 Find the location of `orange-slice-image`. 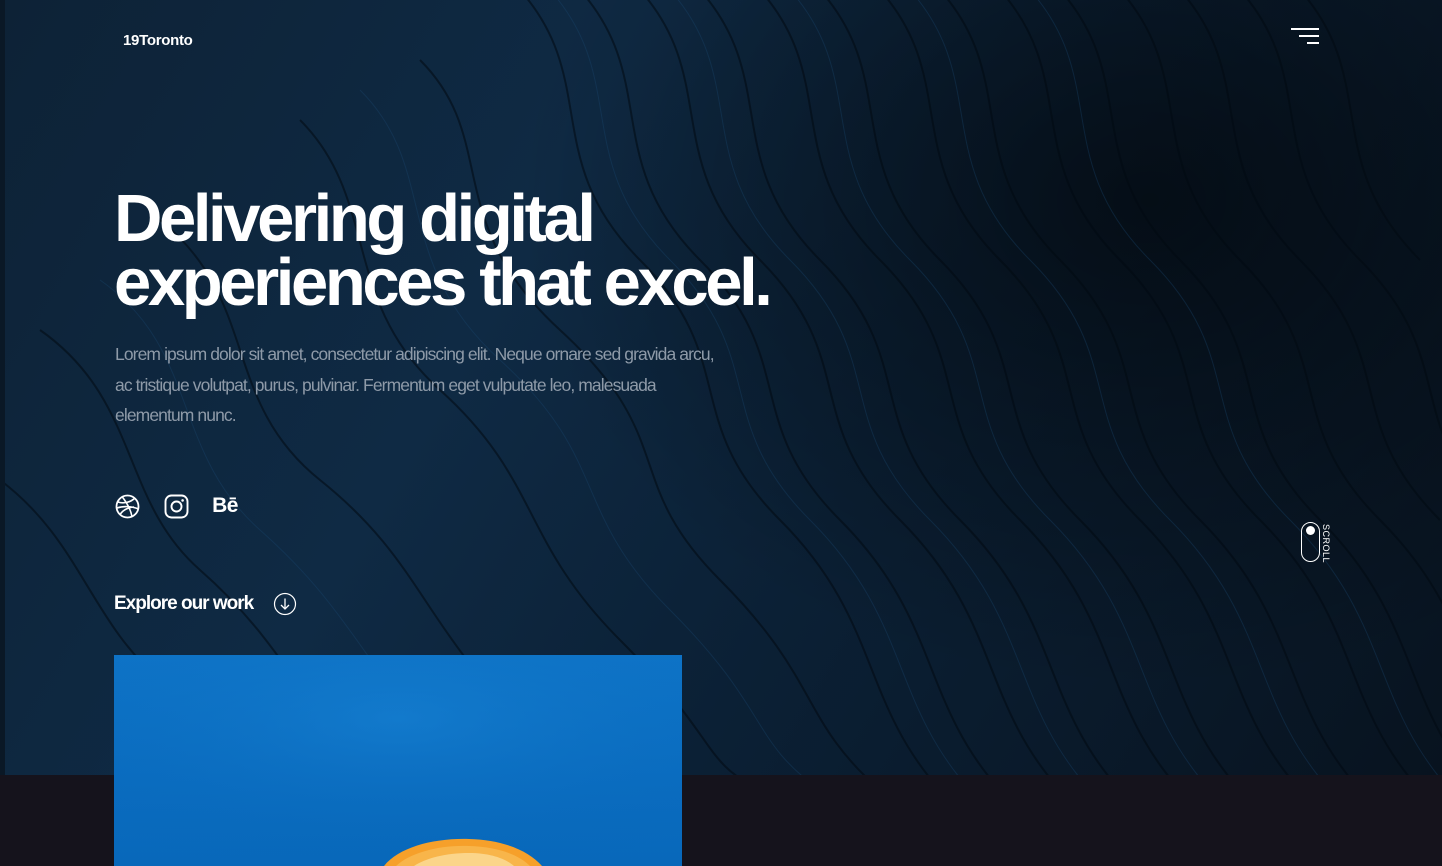

orange-slice-image is located at coordinates (398, 760).